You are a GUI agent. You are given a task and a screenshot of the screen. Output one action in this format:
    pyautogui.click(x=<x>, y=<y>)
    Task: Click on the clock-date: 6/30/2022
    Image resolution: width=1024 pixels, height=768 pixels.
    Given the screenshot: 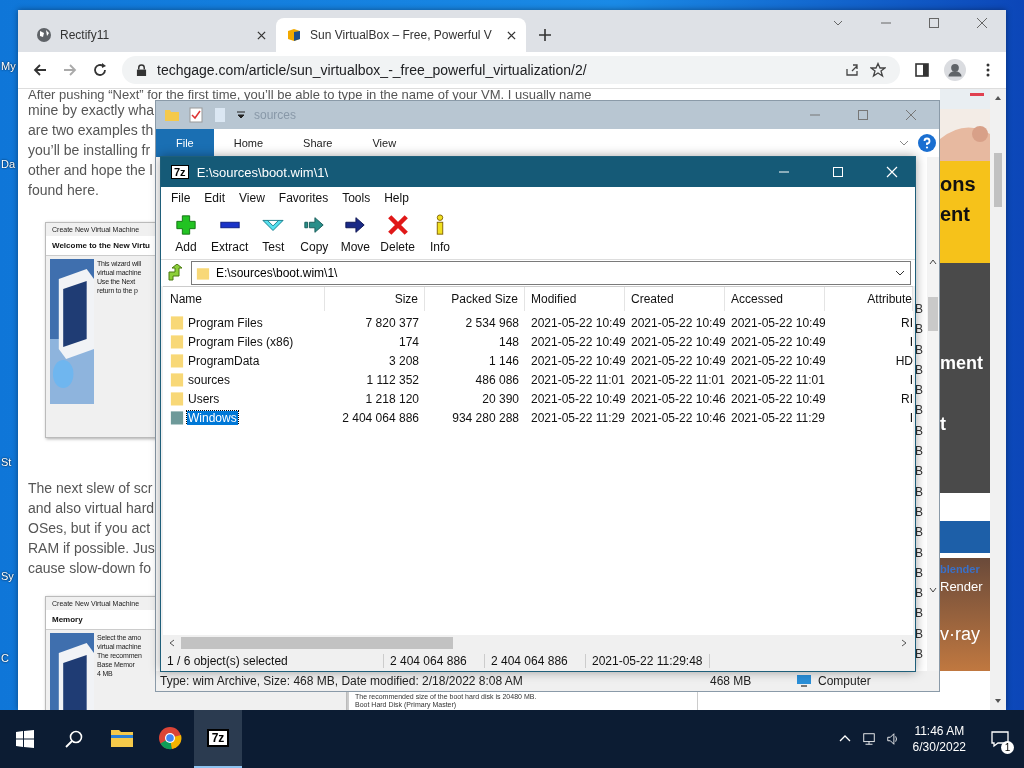 What is the action you would take?
    pyautogui.click(x=939, y=747)
    